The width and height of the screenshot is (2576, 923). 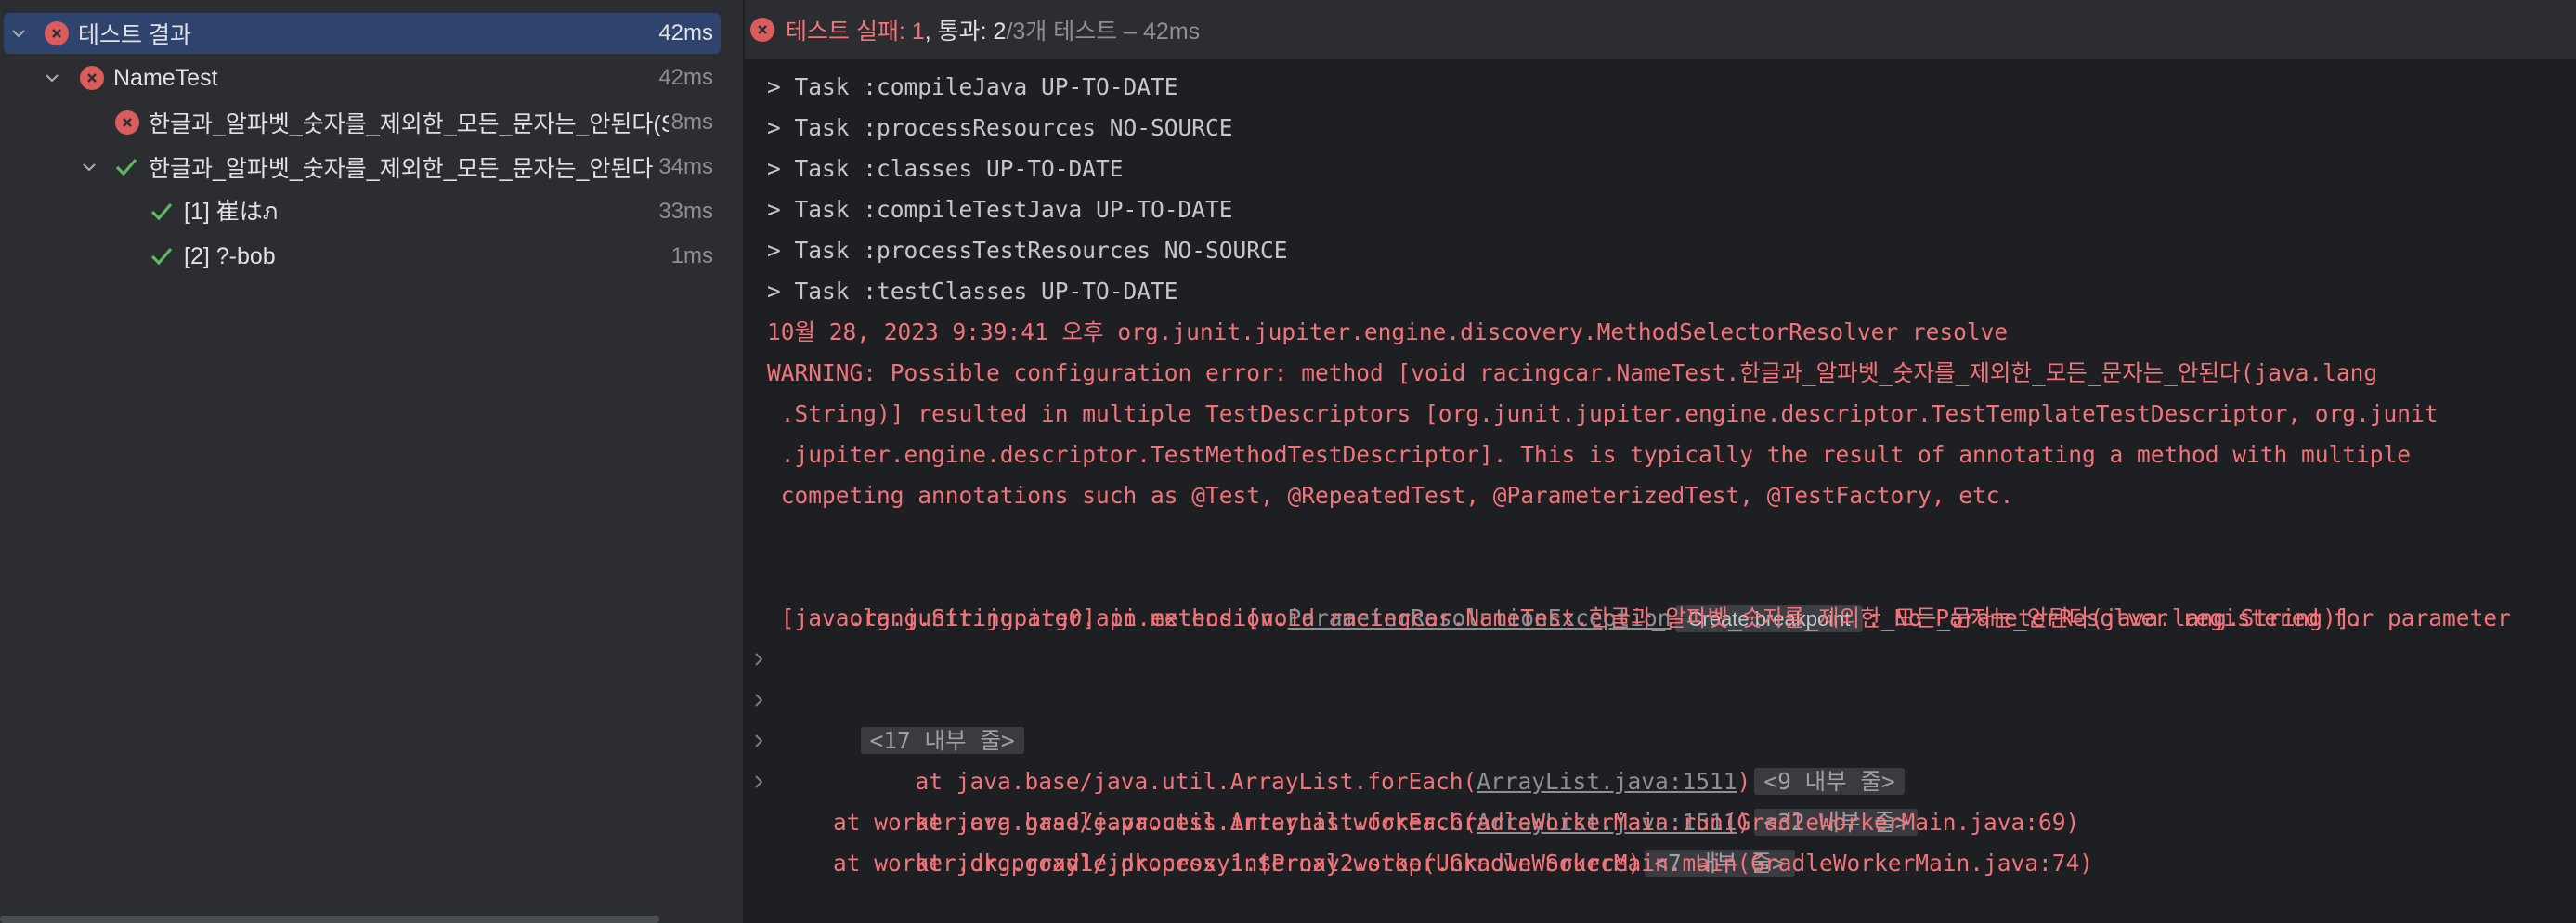 I want to click on status-passed-count: , 통과: 2, so click(x=966, y=32).